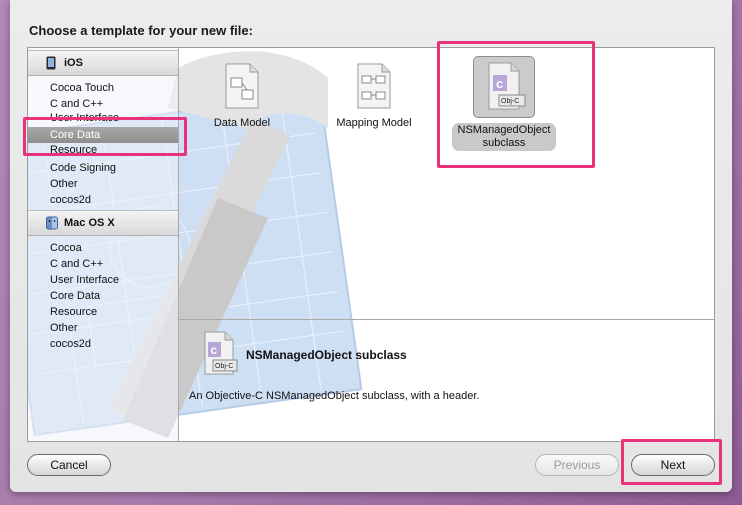 The image size is (742, 505). I want to click on template-mapping-model: Mapping Model, so click(374, 95).